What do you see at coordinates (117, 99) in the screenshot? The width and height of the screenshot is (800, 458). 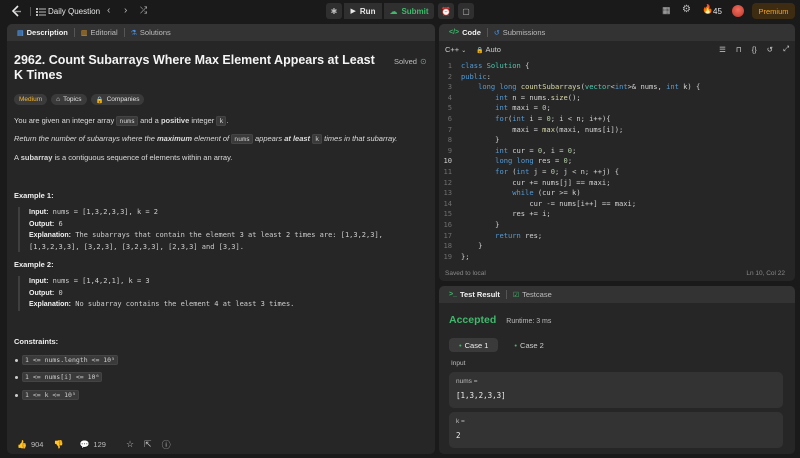 I see `companies-button: 🔒 Companies` at bounding box center [117, 99].